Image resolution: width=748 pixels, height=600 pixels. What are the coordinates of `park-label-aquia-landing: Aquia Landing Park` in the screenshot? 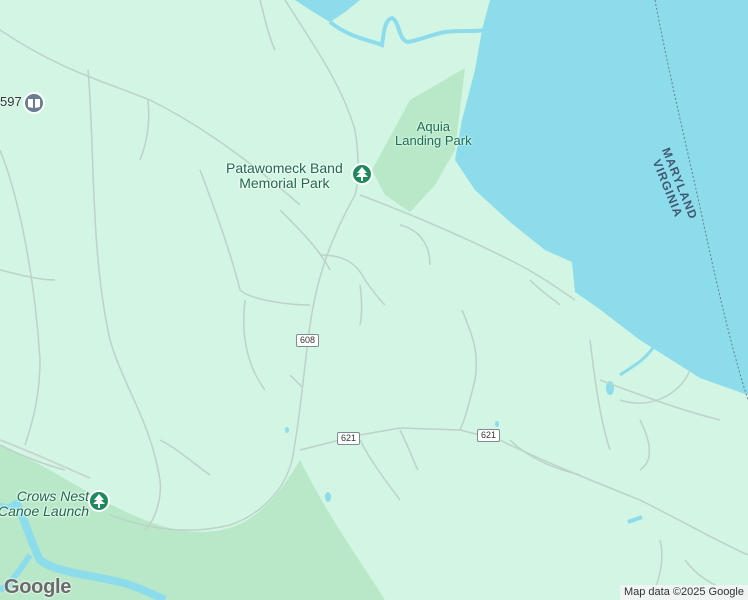 It's located at (433, 134).